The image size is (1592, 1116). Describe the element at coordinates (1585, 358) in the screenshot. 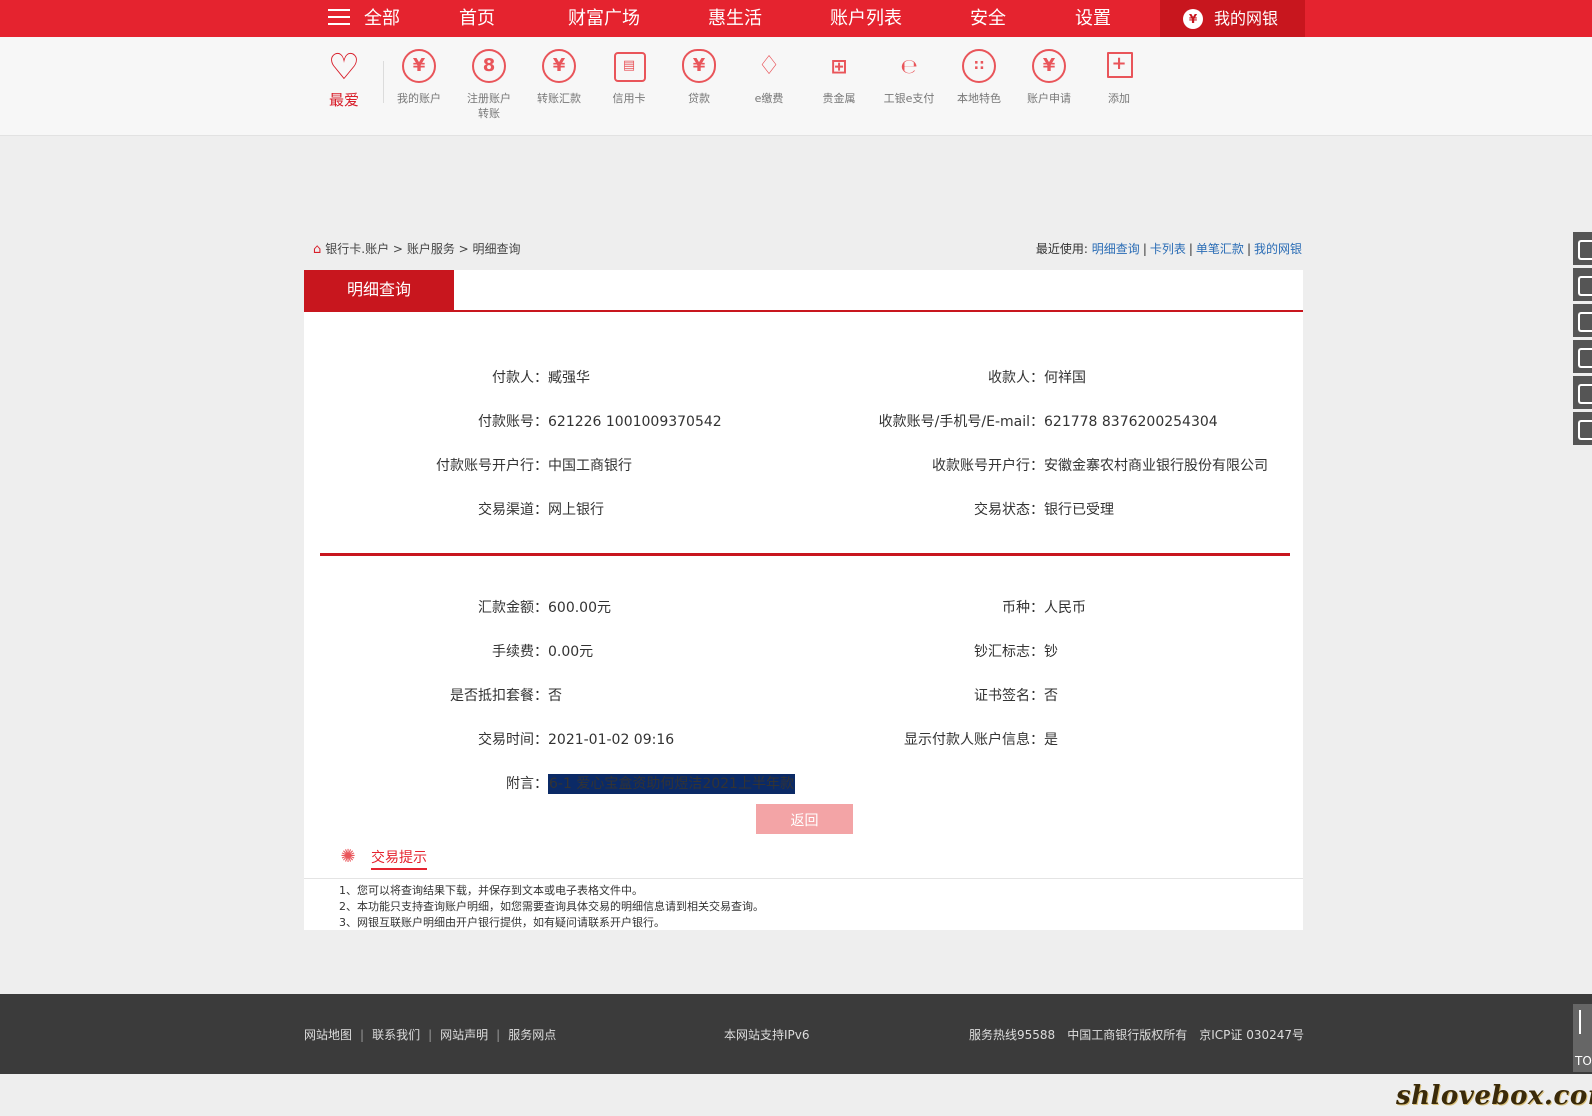

I see `calendar-icon` at that location.